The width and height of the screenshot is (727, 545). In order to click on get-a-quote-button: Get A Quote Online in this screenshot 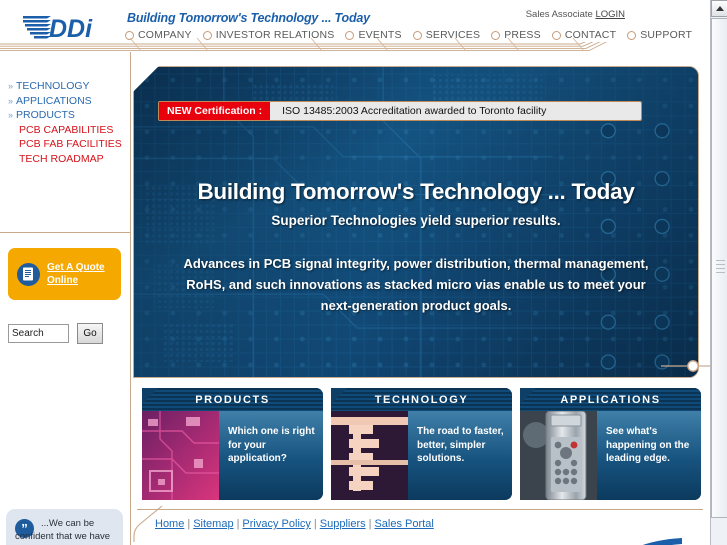, I will do `click(64, 274)`.